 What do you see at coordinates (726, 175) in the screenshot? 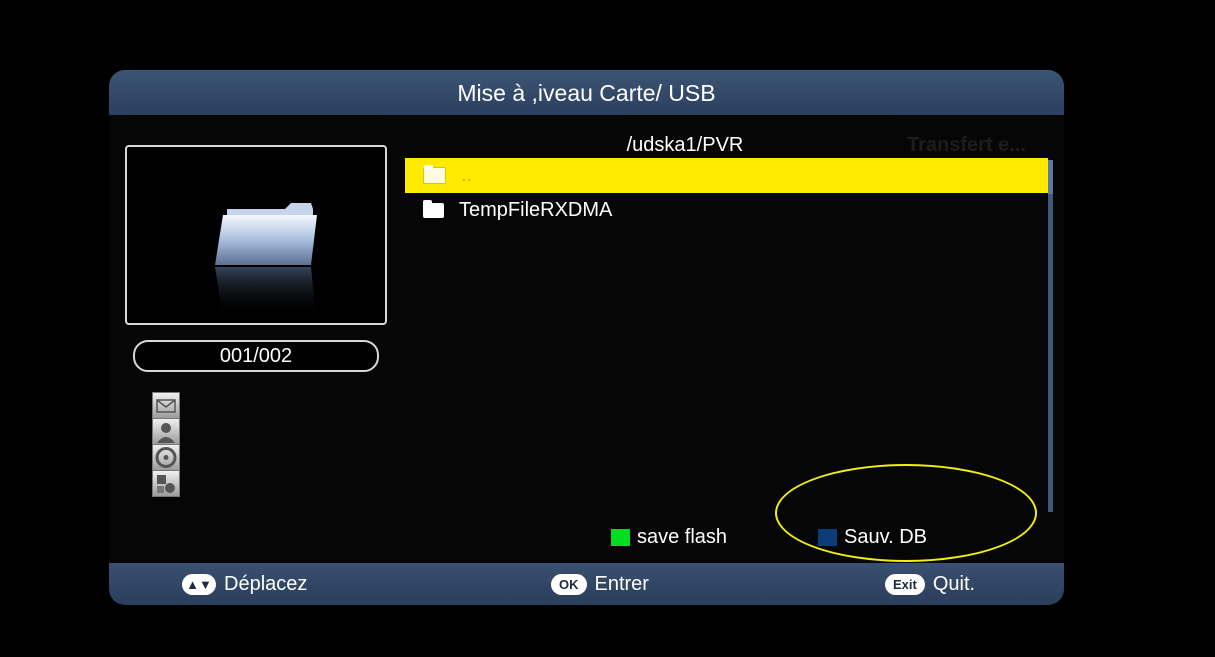
I see `file-row-parent: ..` at bounding box center [726, 175].